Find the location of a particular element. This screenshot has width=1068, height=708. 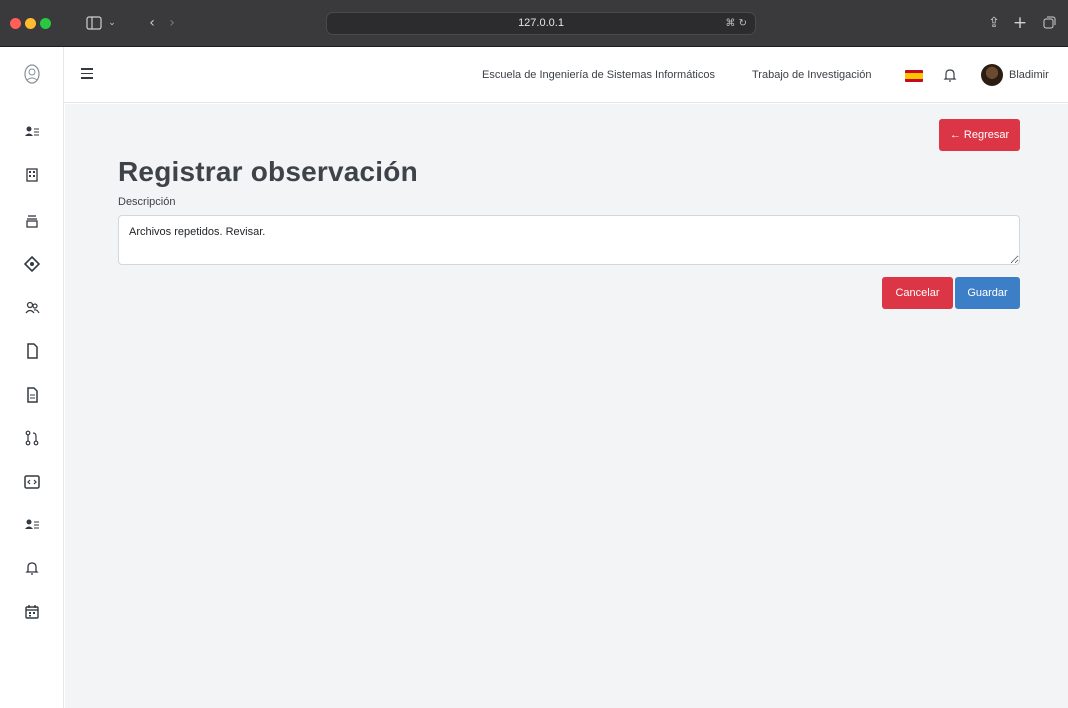

avatar is located at coordinates (992, 75).